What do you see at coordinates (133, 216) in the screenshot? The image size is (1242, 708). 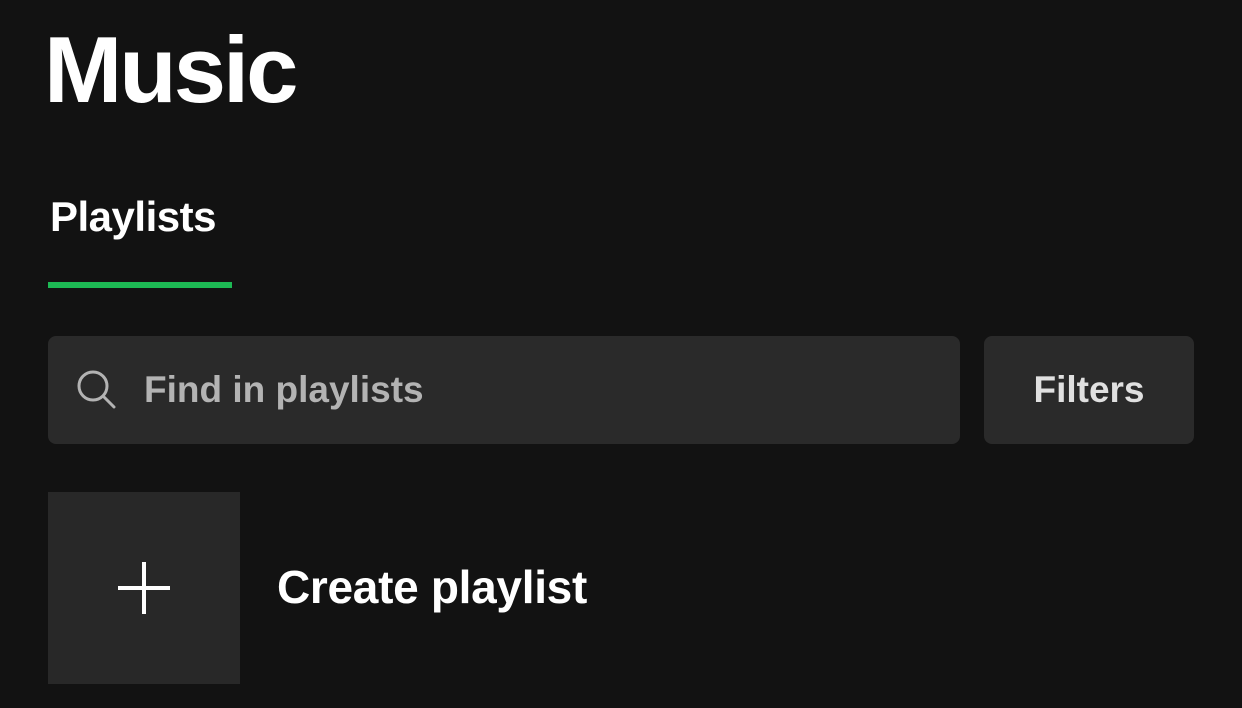 I see `tab-label: Playlists` at bounding box center [133, 216].